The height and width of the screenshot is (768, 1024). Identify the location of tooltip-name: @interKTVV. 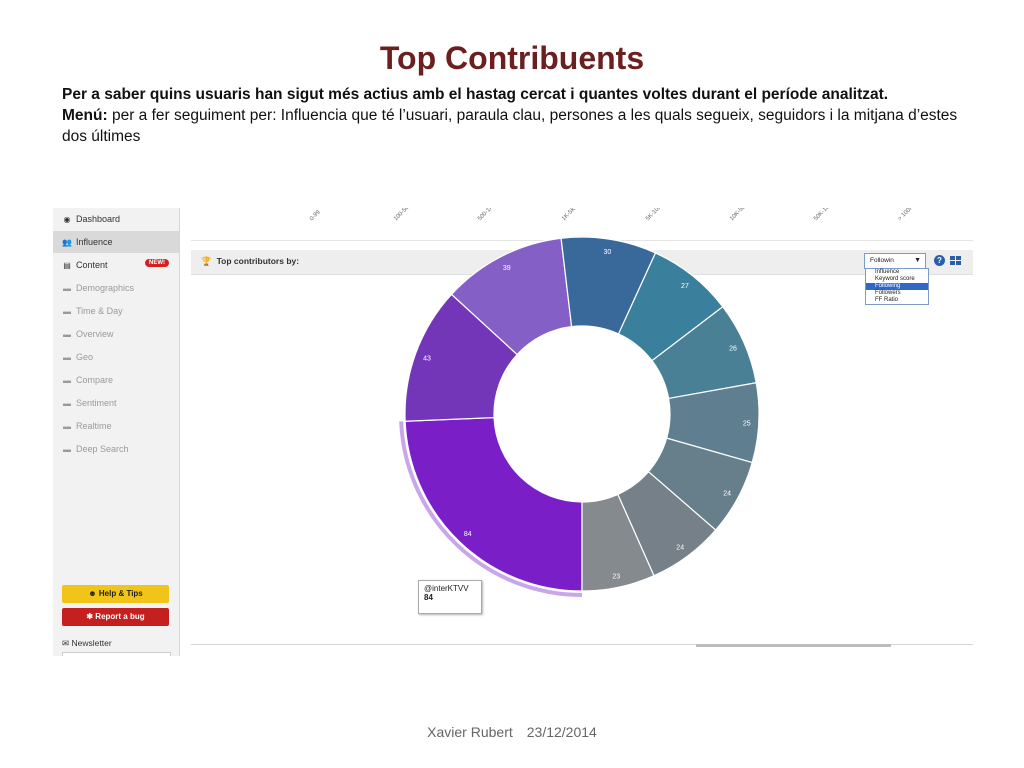
(446, 588).